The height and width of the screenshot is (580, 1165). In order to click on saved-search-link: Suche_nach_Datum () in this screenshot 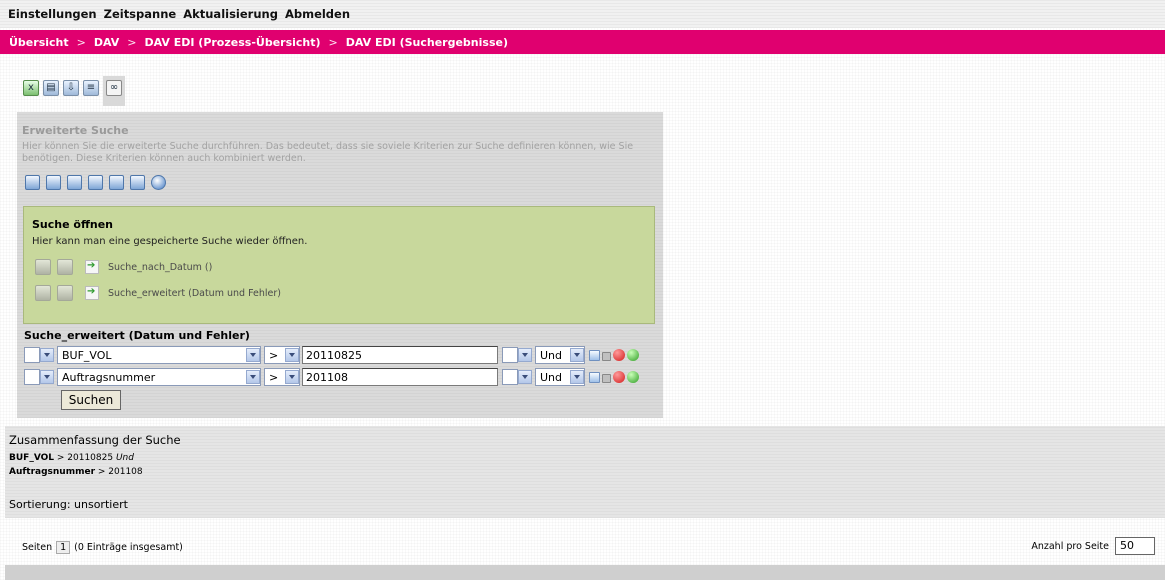, I will do `click(160, 267)`.